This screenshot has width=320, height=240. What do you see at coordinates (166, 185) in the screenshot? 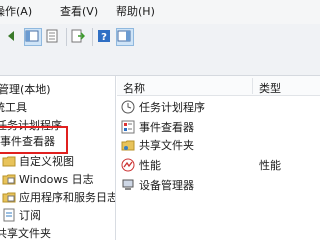
I see `list-item-label: 设备管理器` at bounding box center [166, 185].